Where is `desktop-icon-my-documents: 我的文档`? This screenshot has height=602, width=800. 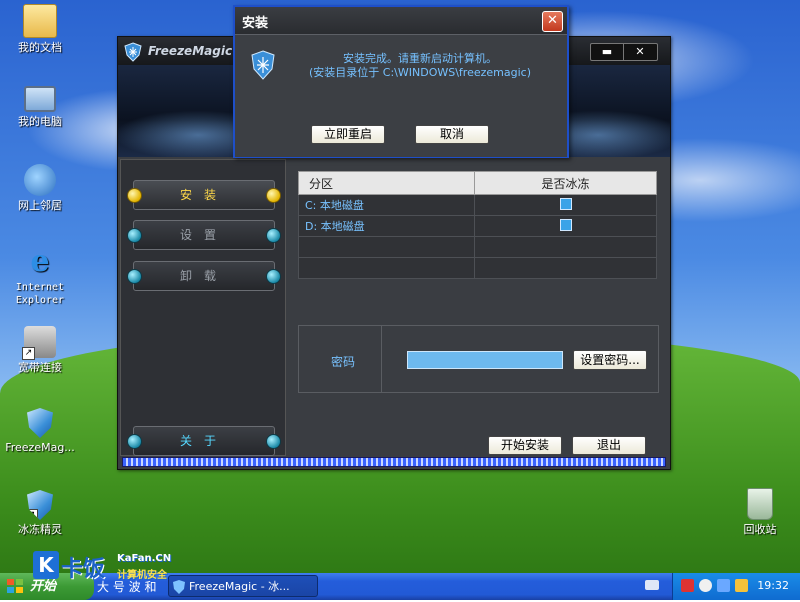
desktop-icon-my-documents: 我的文档 is located at coordinates (40, 29).